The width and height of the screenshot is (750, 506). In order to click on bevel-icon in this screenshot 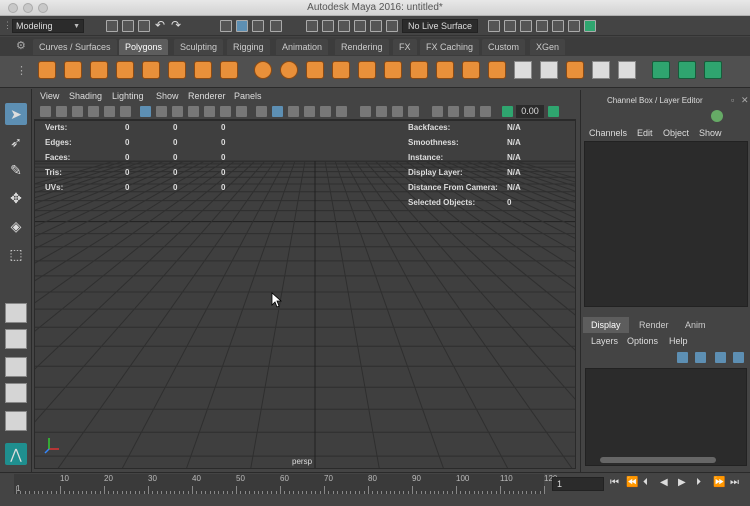, I will do `click(367, 70)`.